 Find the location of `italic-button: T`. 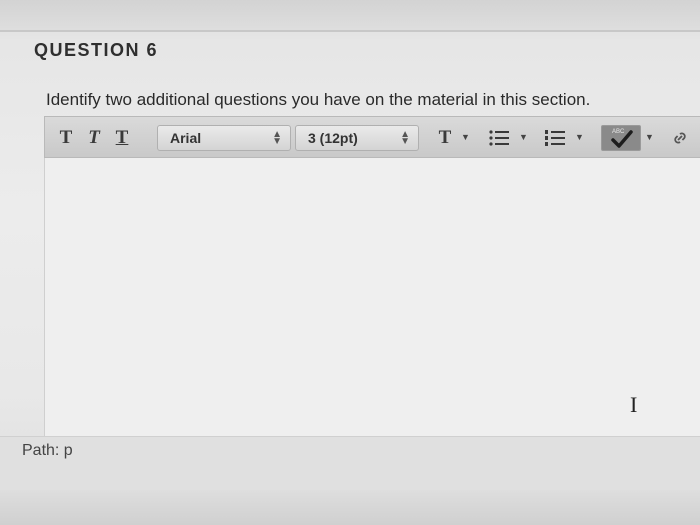

italic-button: T is located at coordinates (94, 138).